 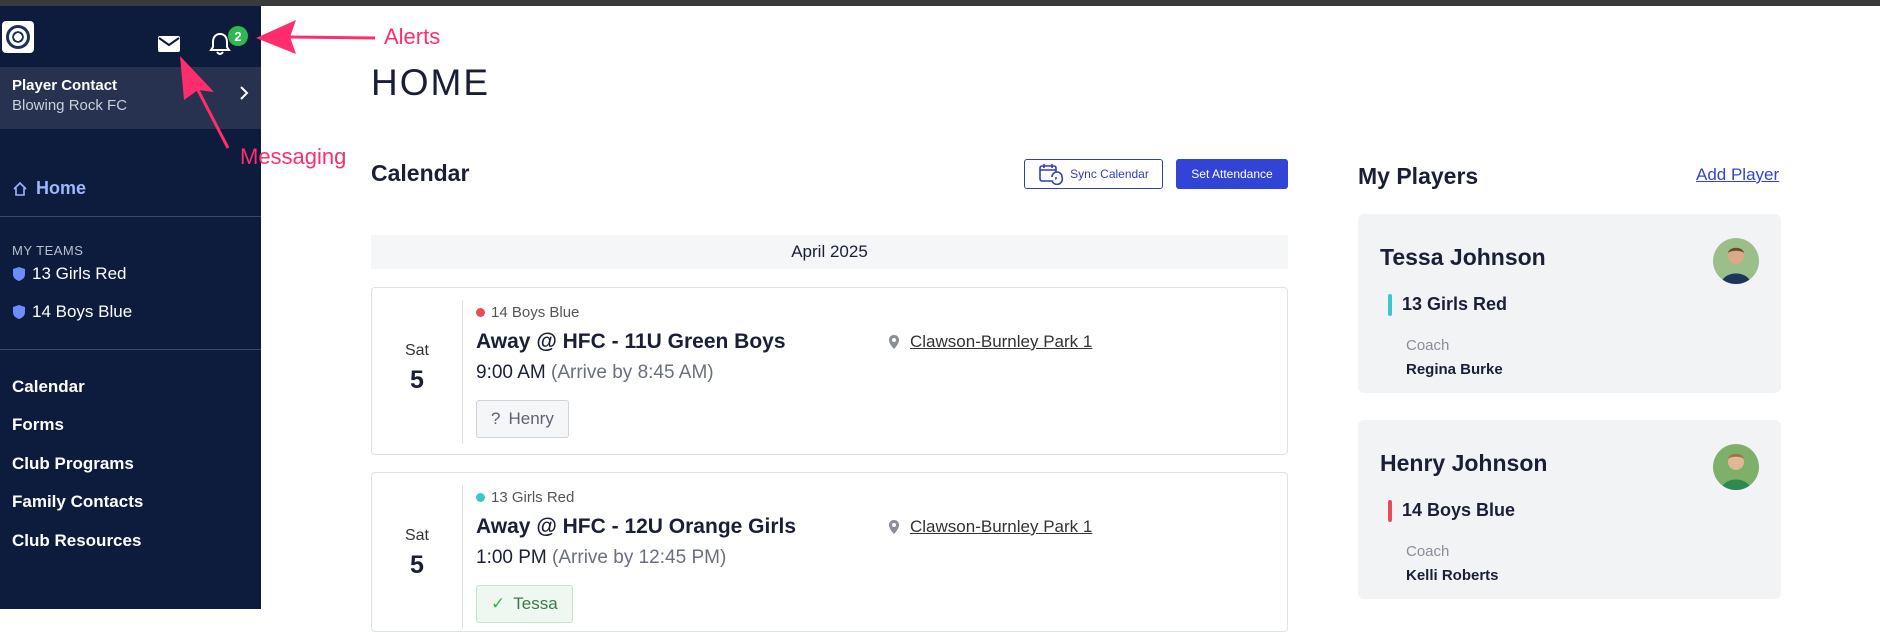 What do you see at coordinates (20, 188) in the screenshot?
I see `home-icon` at bounding box center [20, 188].